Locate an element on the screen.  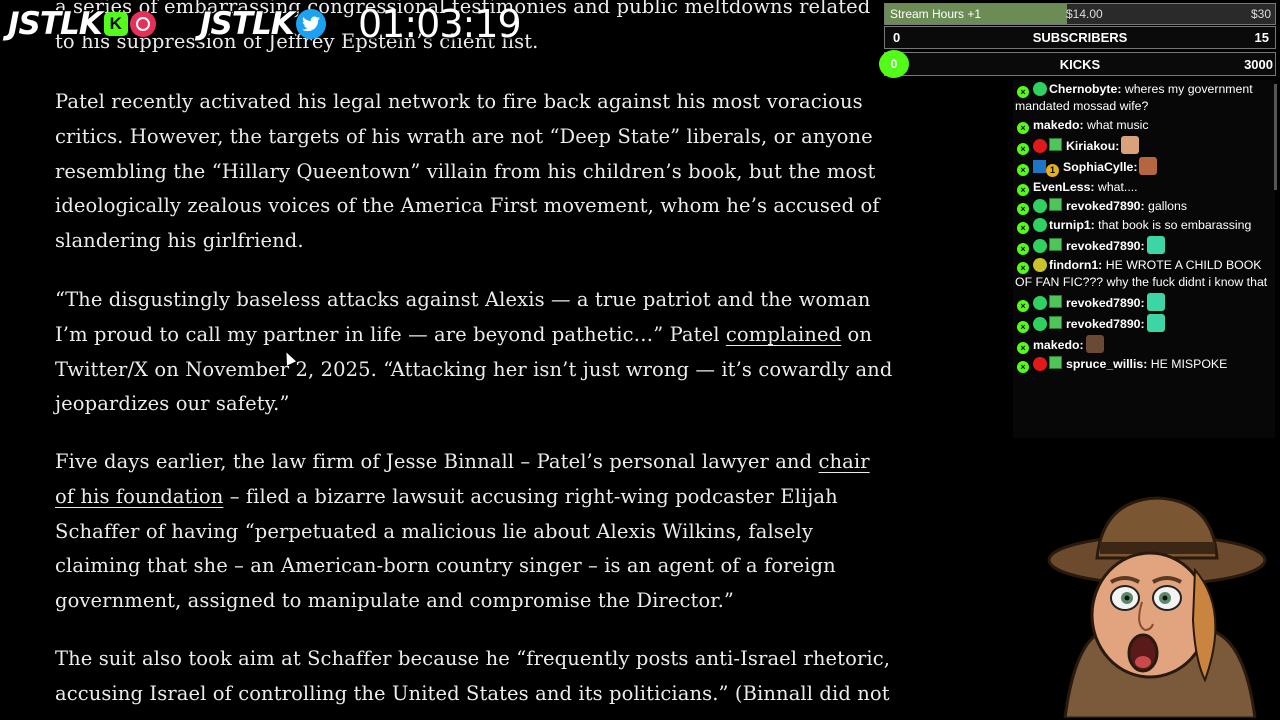
chat-message: × revoked7890: gallons is located at coordinates (1144, 206).